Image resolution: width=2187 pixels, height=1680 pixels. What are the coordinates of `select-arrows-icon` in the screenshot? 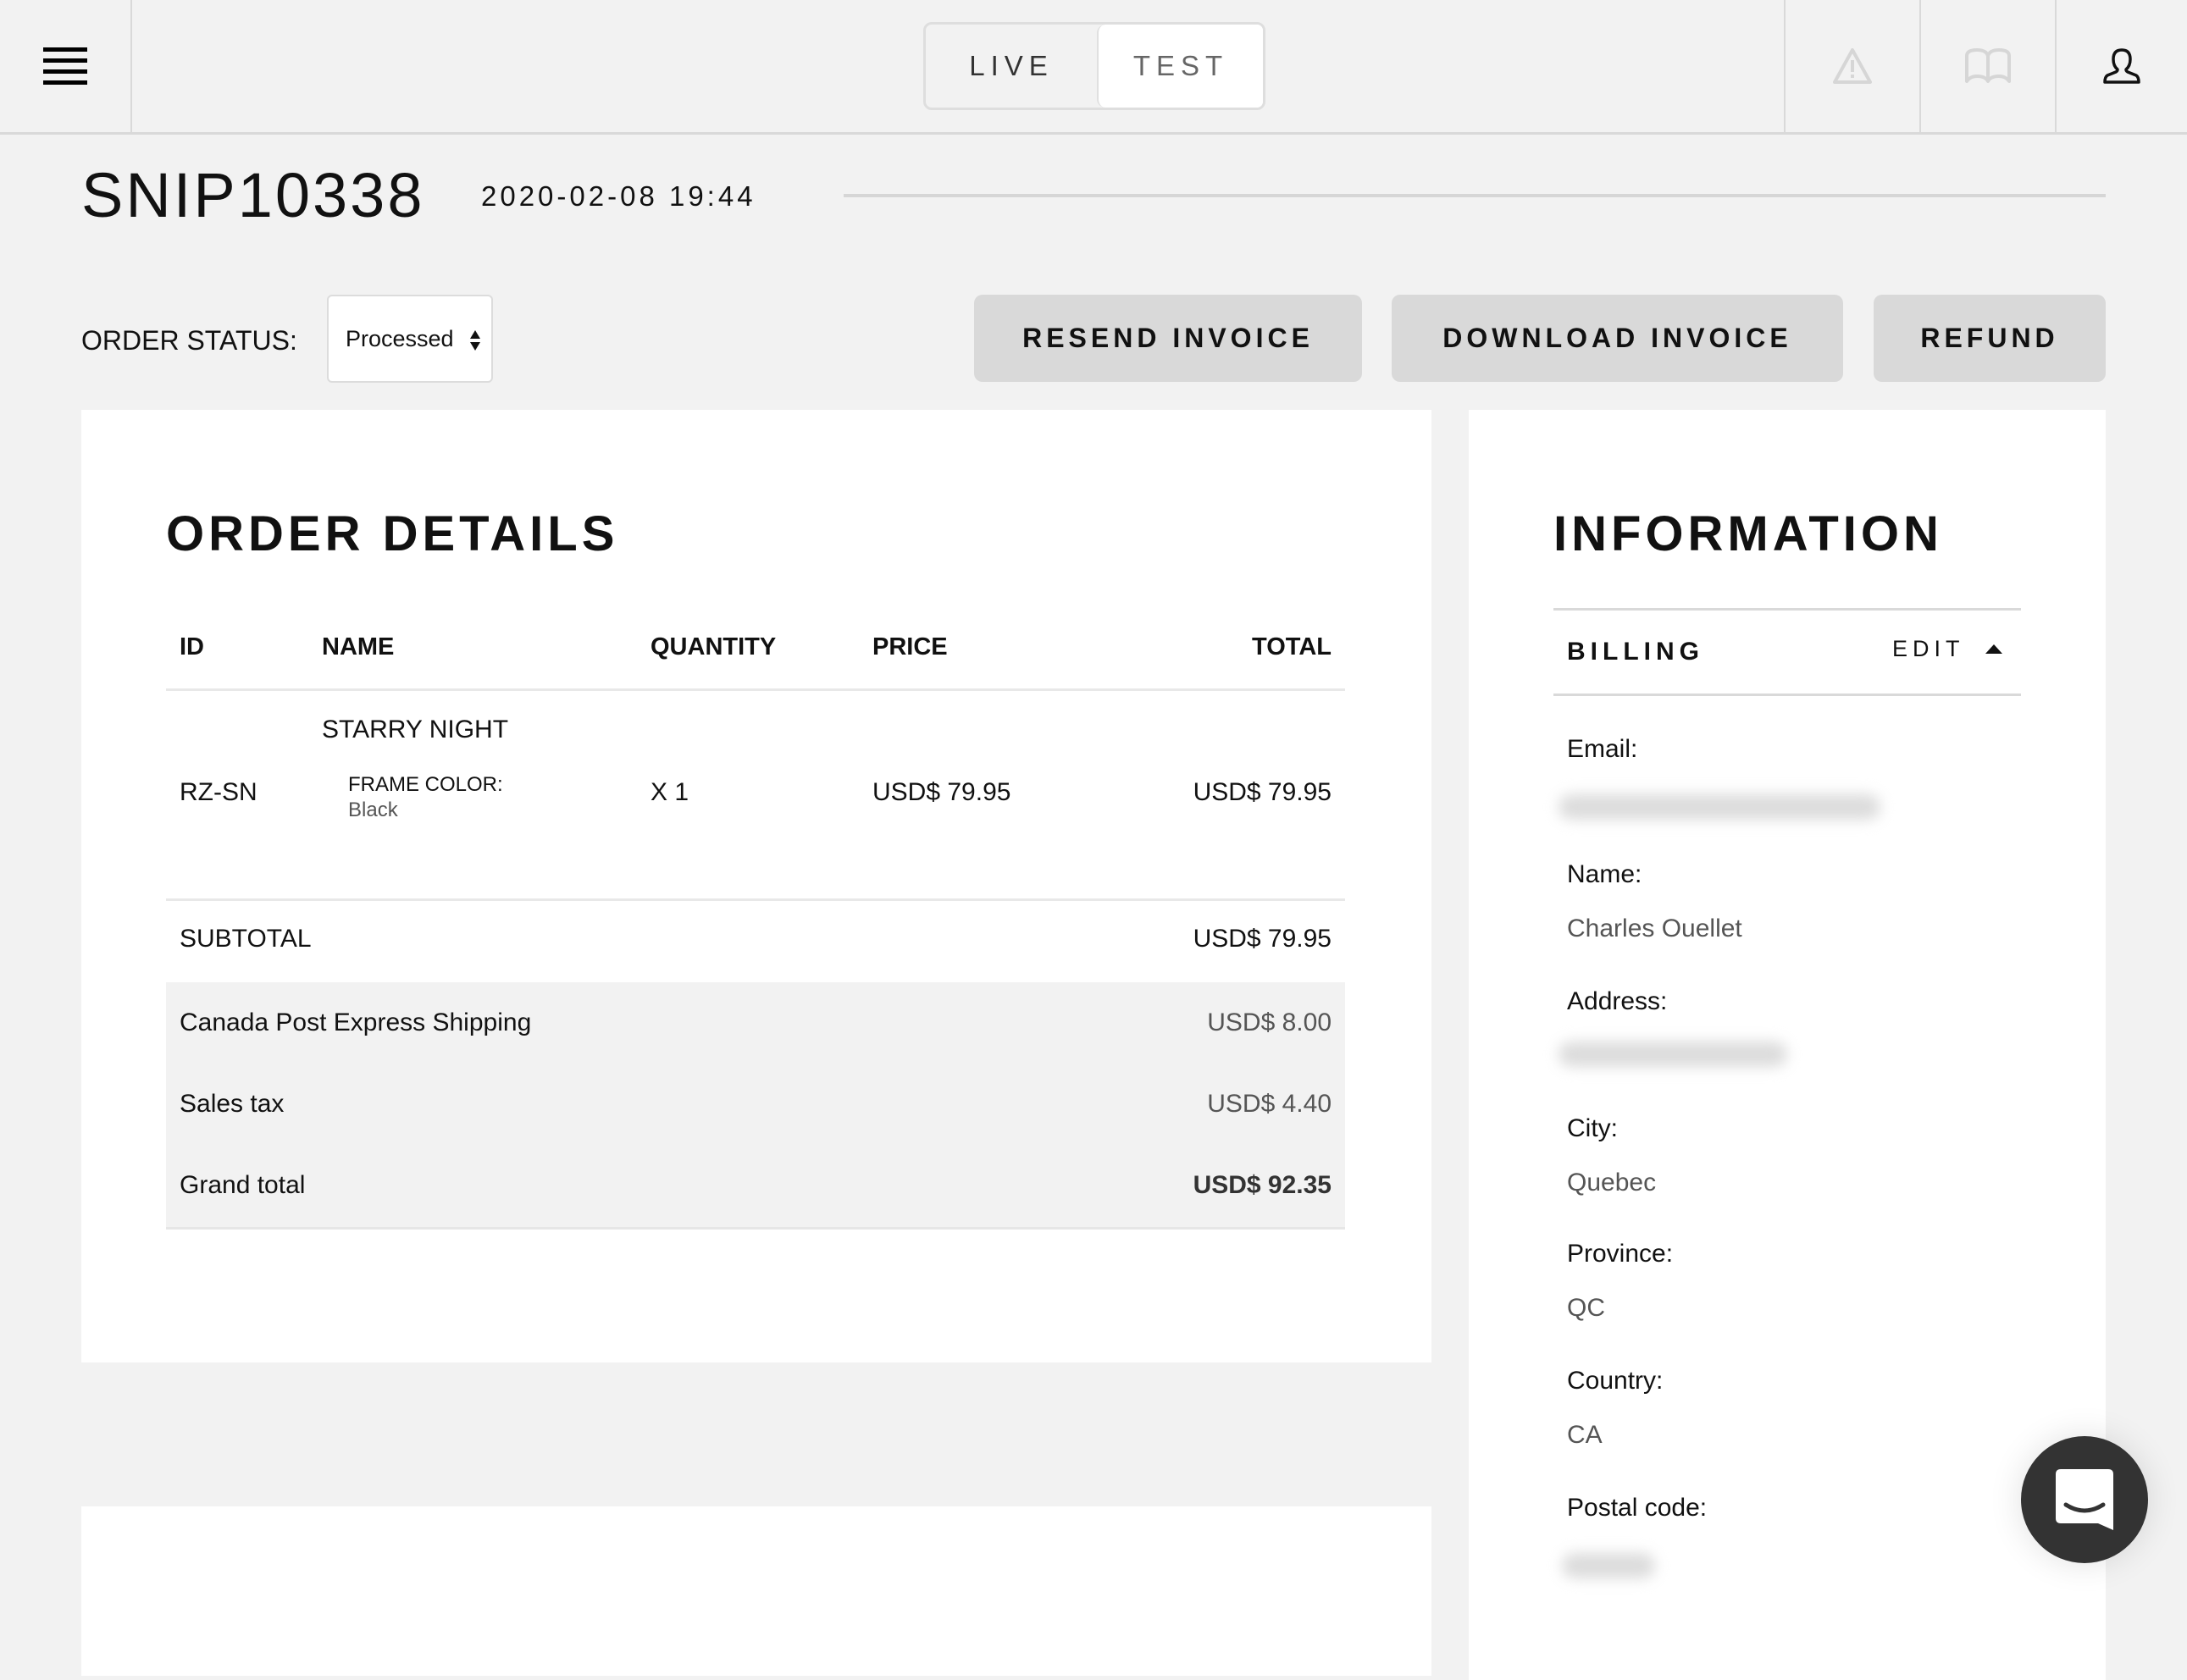 It's located at (475, 340).